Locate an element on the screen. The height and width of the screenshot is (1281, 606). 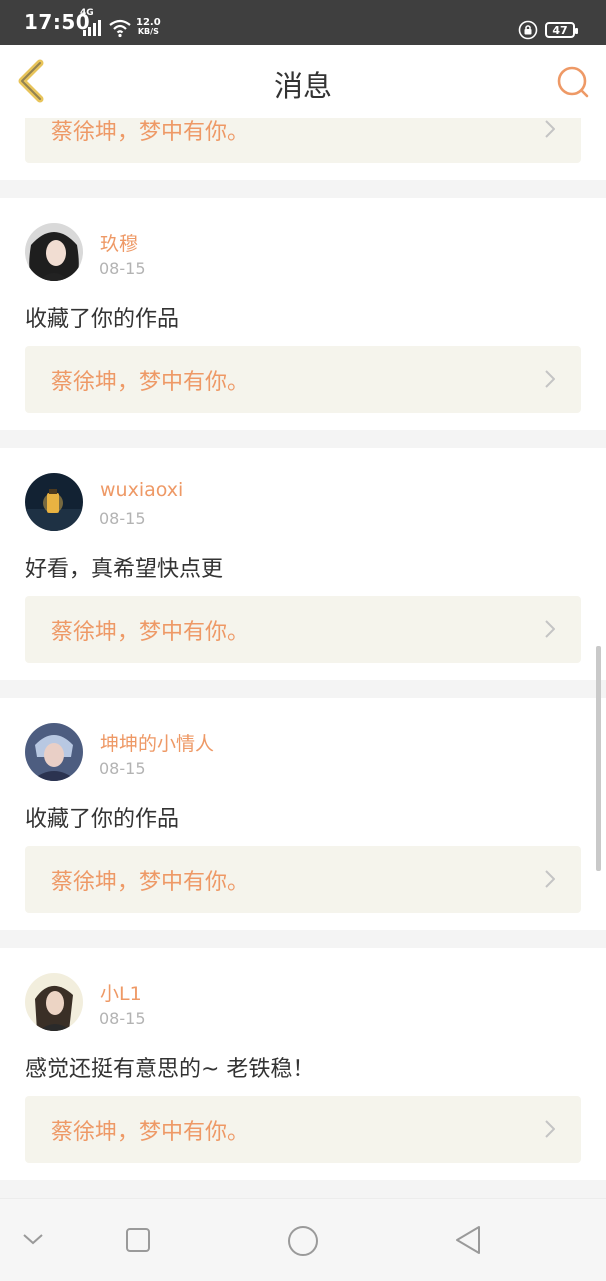
network-speed: 12.0 KB/S is located at coordinates (148, 27).